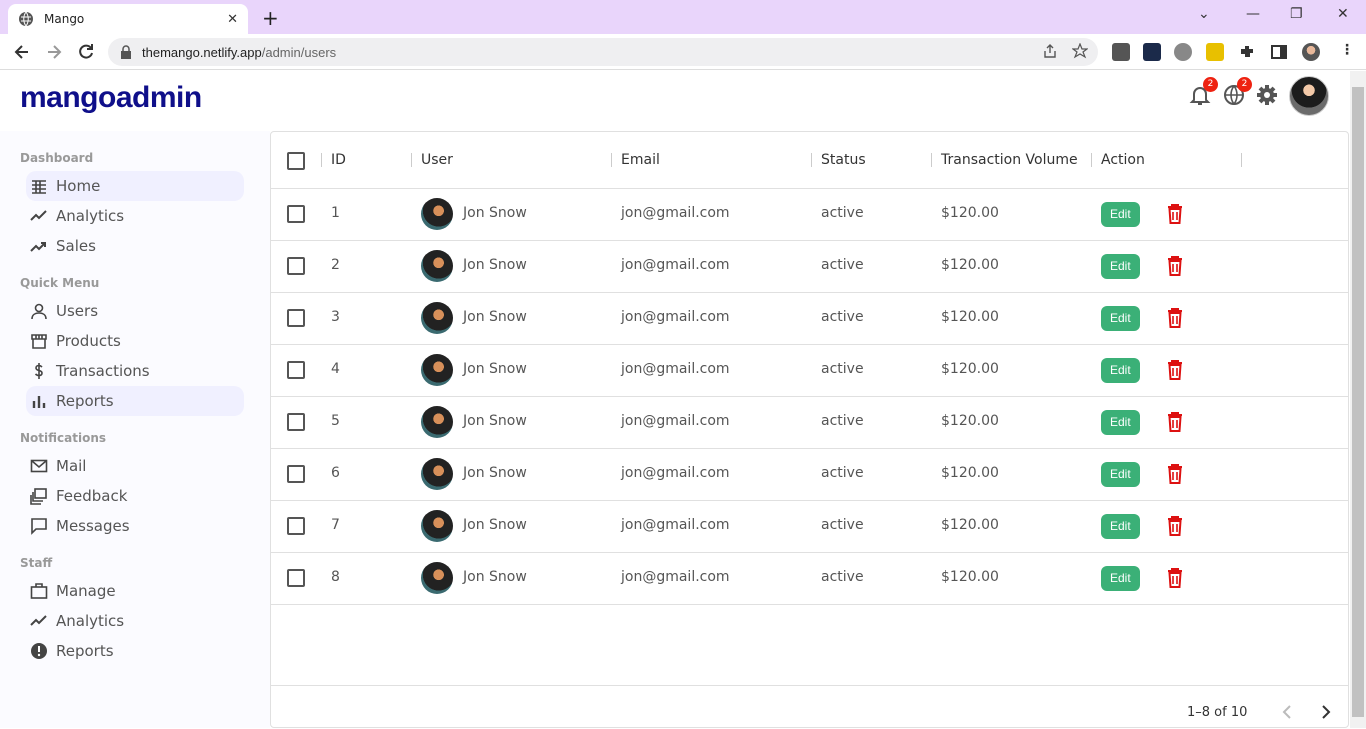 The image size is (1366, 729). Describe the element at coordinates (135, 311) in the screenshot. I see `sidebar-item-users: Users` at that location.